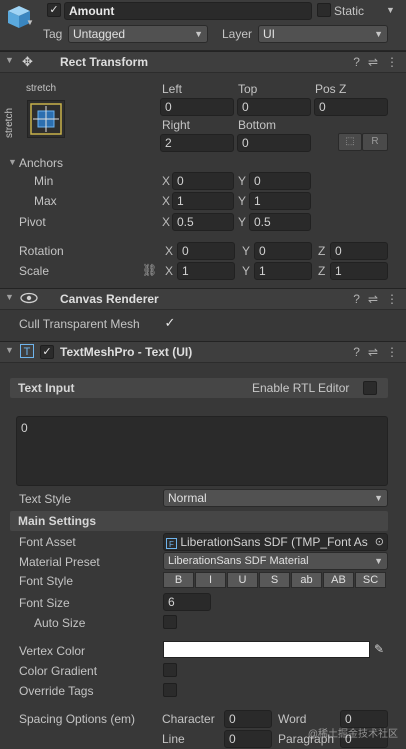 The height and width of the screenshot is (749, 406). I want to click on top-field: 0, so click(274, 107).